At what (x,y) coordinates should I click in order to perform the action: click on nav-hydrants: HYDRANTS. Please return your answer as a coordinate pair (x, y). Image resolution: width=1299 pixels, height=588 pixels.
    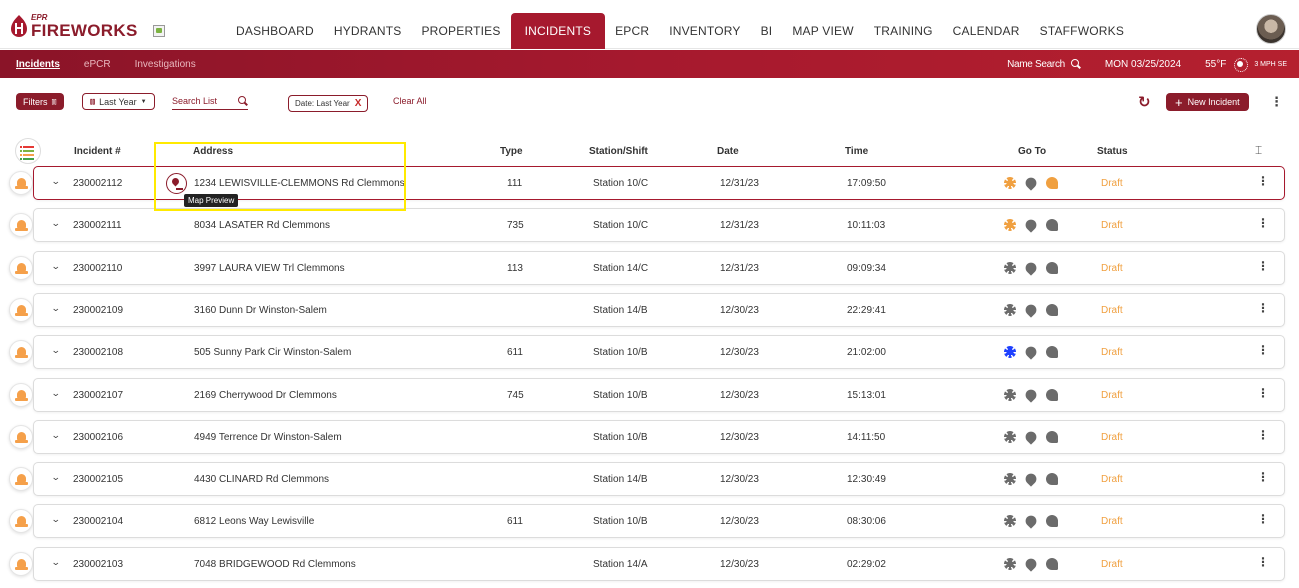
    Looking at the image, I should click on (368, 31).